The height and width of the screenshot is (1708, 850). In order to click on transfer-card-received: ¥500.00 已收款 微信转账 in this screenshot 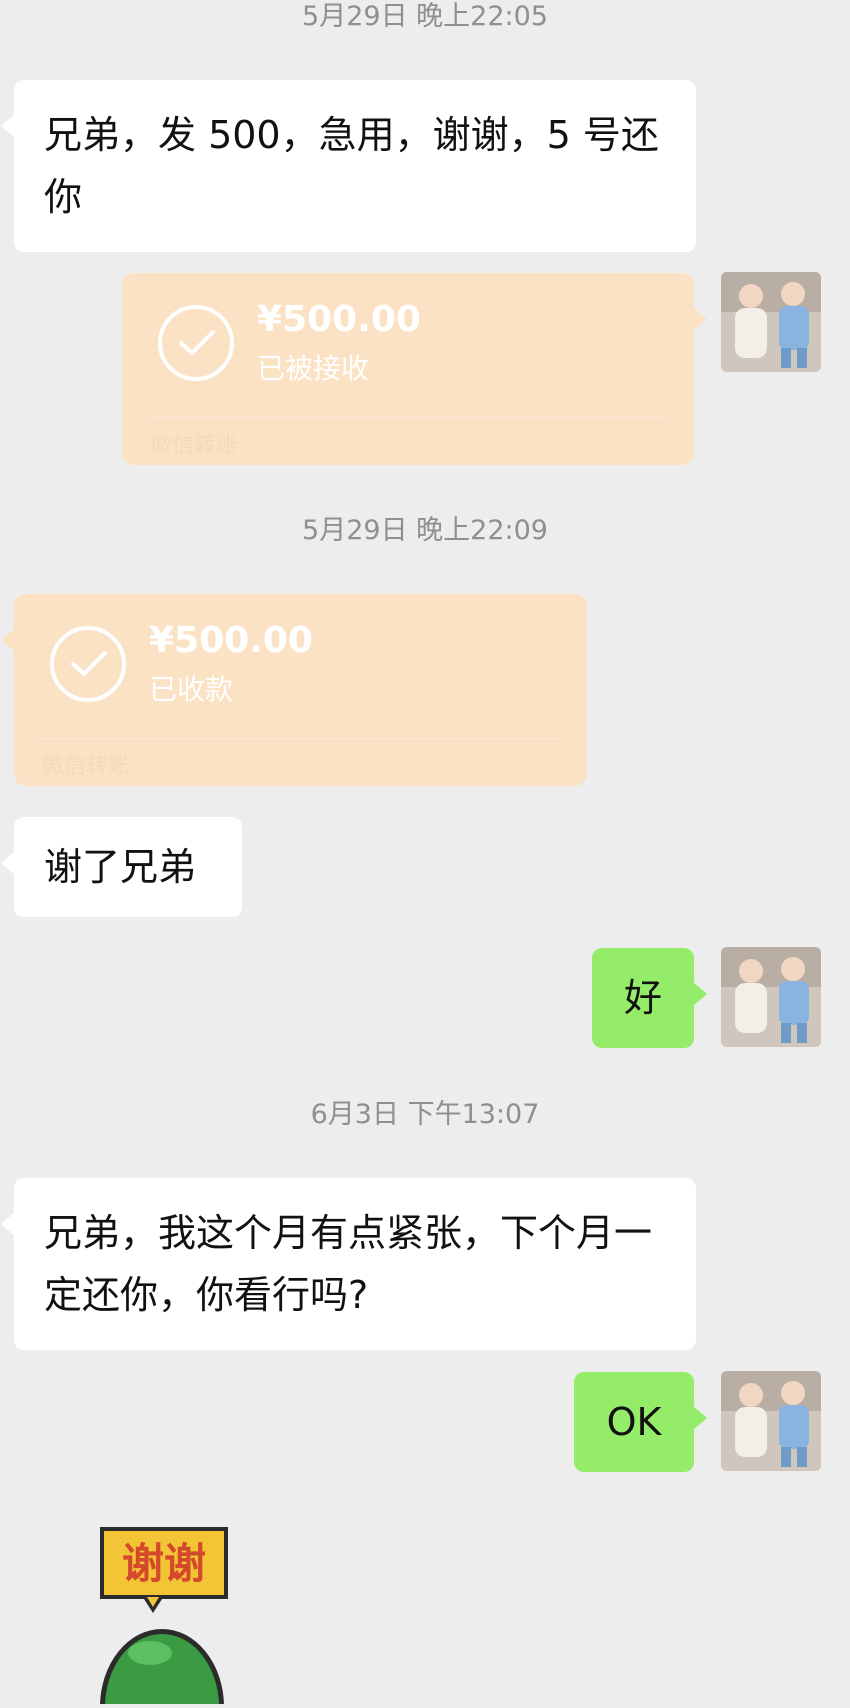, I will do `click(294, 690)`.